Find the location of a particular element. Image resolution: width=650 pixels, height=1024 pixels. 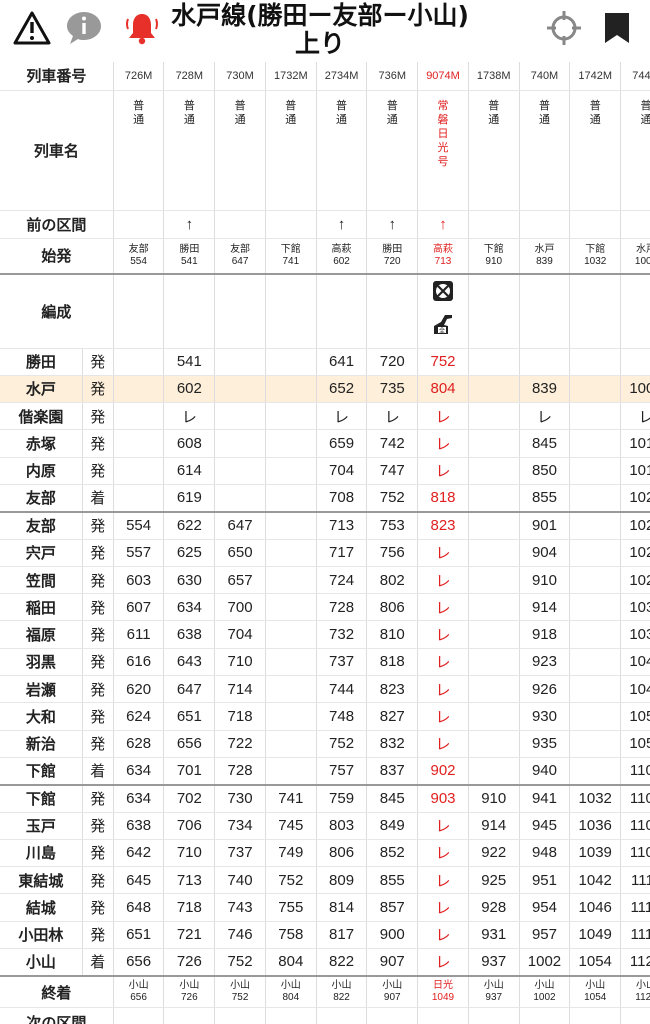

station-row: 玉戸発638706734745803849レ91494510361105 is located at coordinates (325, 826).